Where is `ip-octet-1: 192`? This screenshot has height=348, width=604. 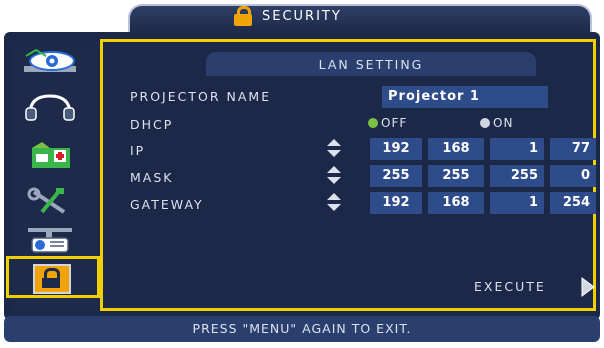
ip-octet-1: 192 is located at coordinates (396, 149).